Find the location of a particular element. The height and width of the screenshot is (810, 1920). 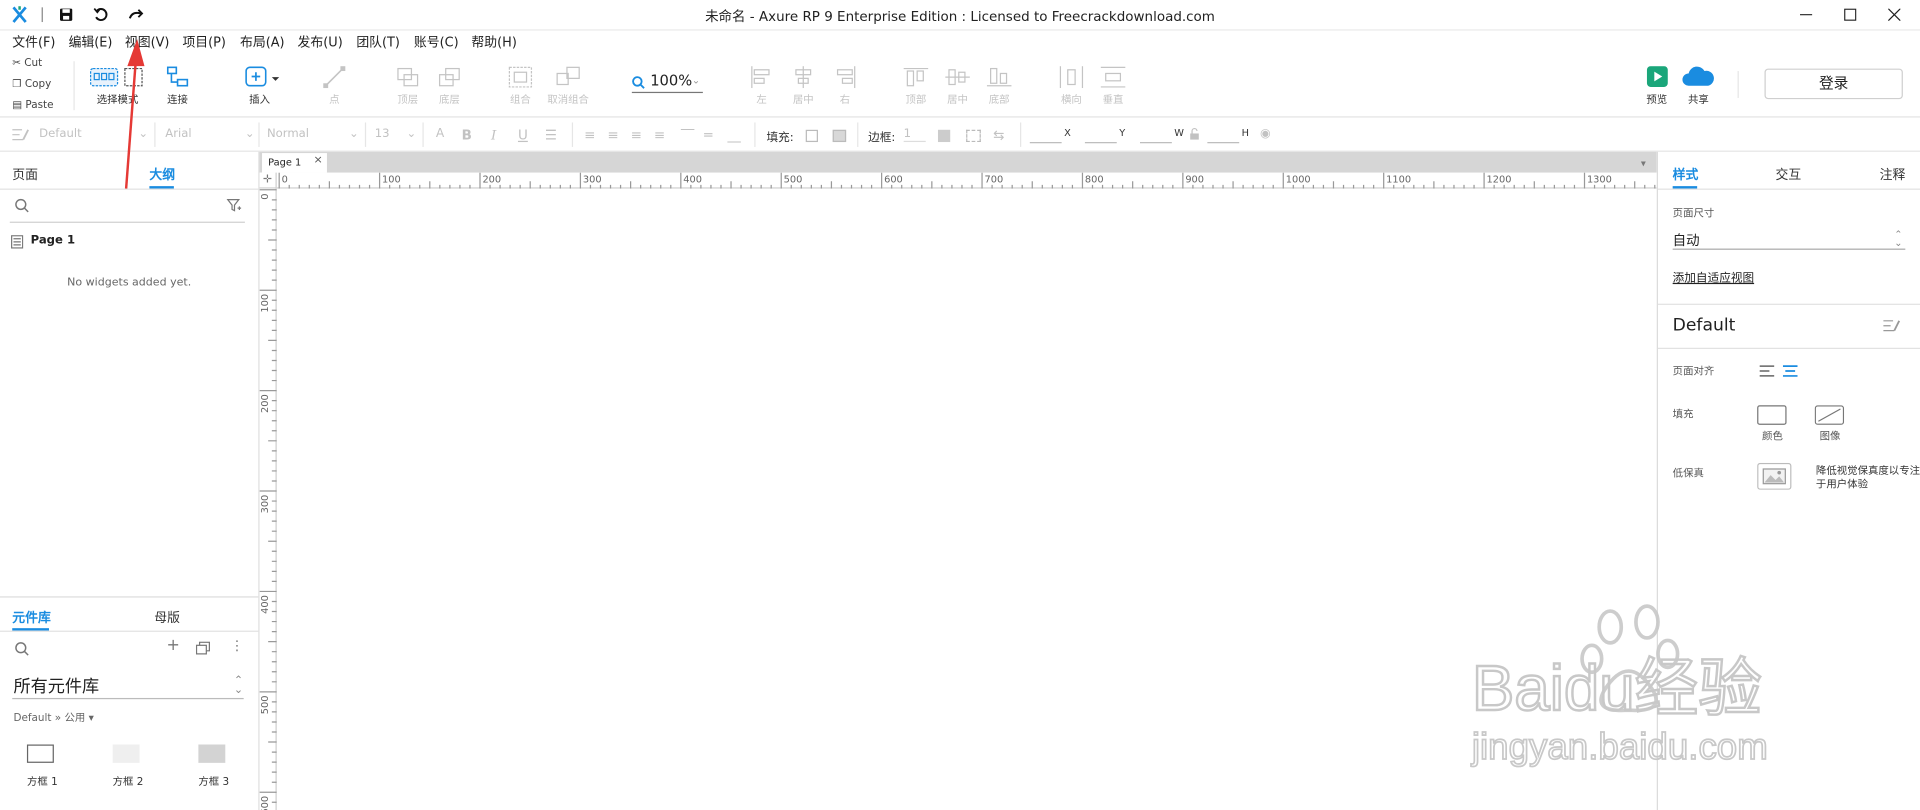

text-align-center-icon: ≡ is located at coordinates (612, 135).